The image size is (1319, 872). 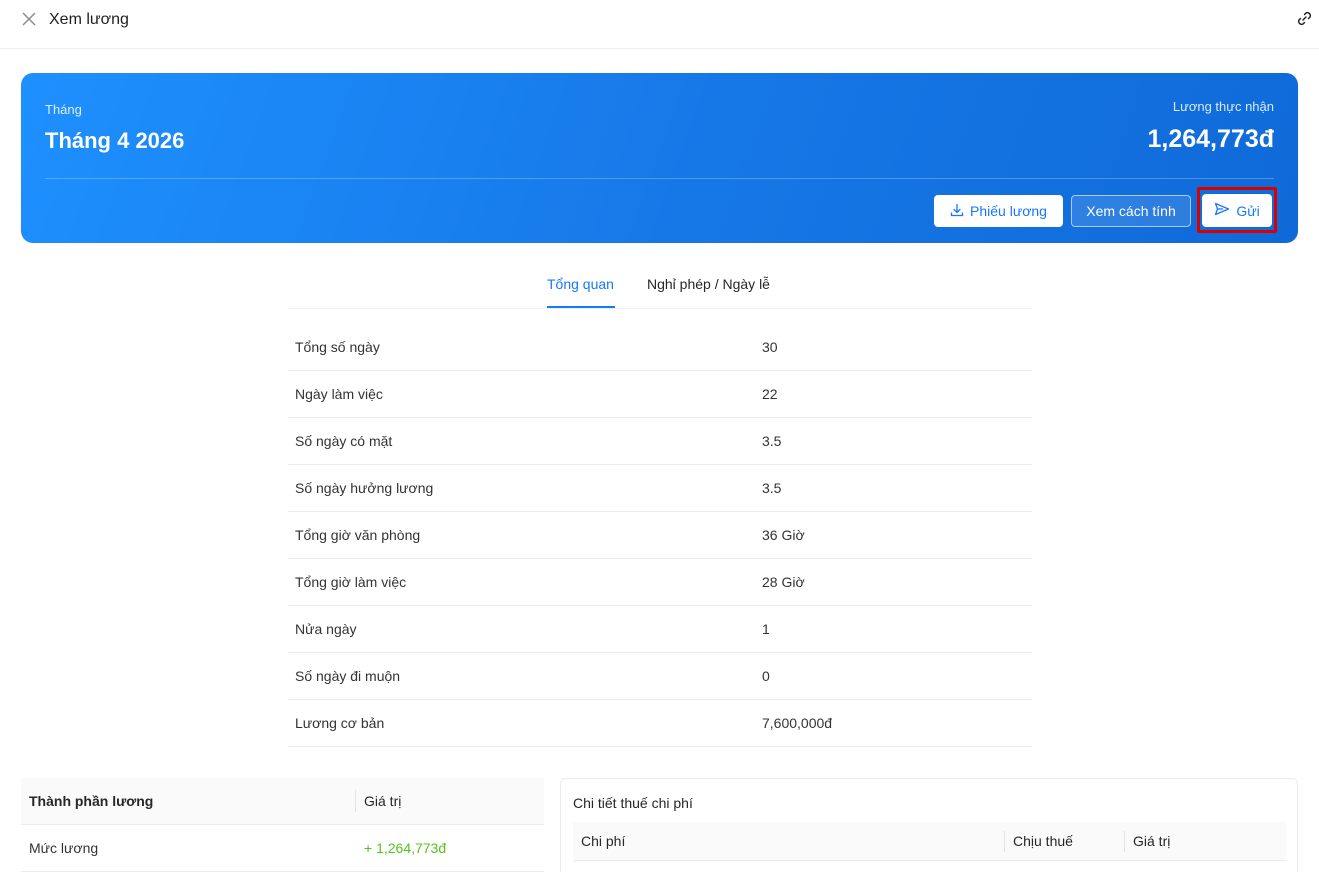 I want to click on close-icon, so click(x=29, y=19).